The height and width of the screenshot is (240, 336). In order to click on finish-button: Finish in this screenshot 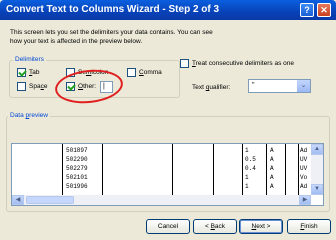, I will do `click(309, 226)`.